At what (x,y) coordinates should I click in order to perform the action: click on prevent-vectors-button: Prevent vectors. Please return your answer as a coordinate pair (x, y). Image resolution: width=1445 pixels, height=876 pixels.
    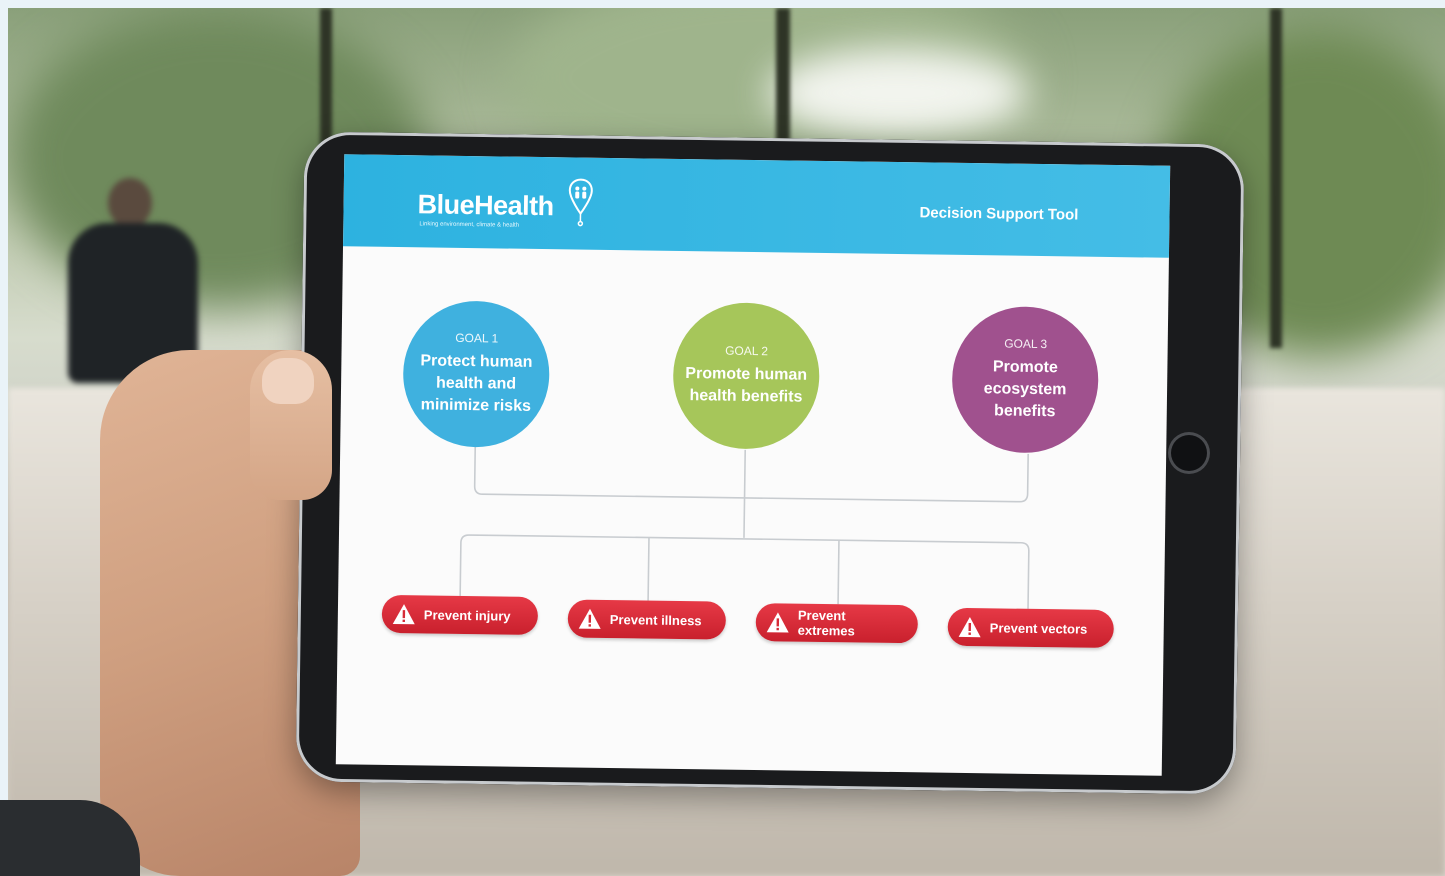
    Looking at the image, I should click on (1031, 628).